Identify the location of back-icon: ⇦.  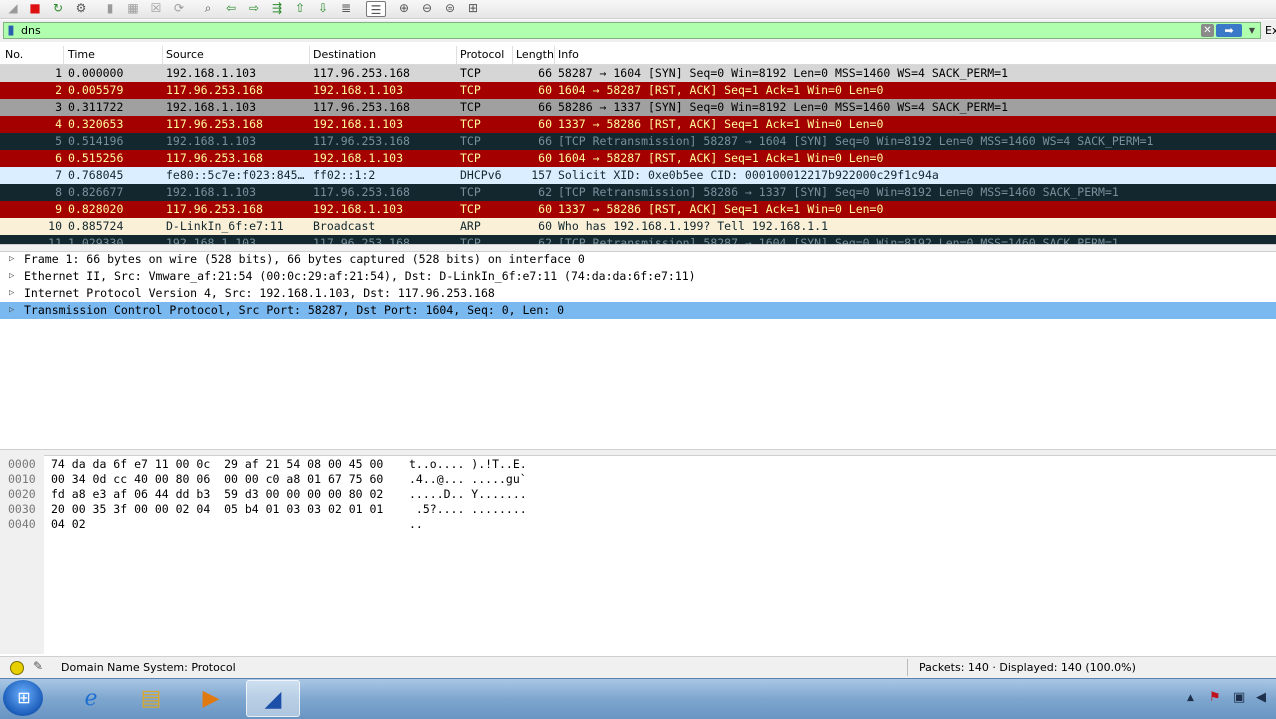
(231, 8).